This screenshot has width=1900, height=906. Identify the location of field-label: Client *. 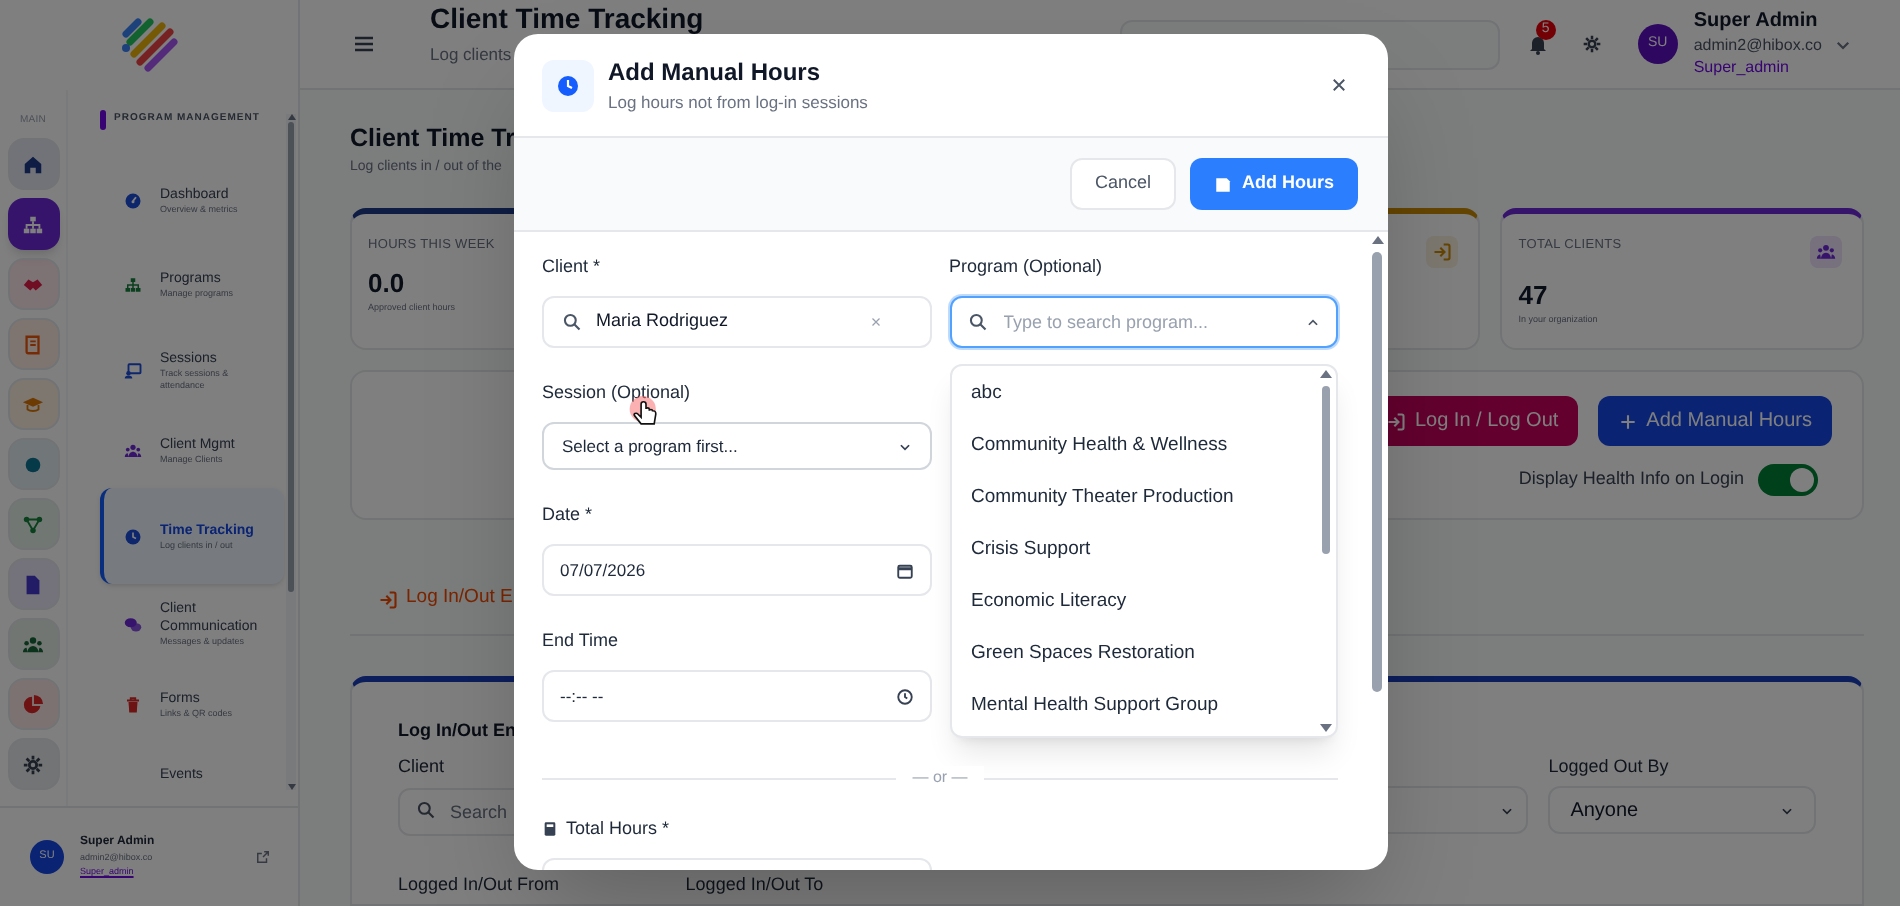
(571, 267).